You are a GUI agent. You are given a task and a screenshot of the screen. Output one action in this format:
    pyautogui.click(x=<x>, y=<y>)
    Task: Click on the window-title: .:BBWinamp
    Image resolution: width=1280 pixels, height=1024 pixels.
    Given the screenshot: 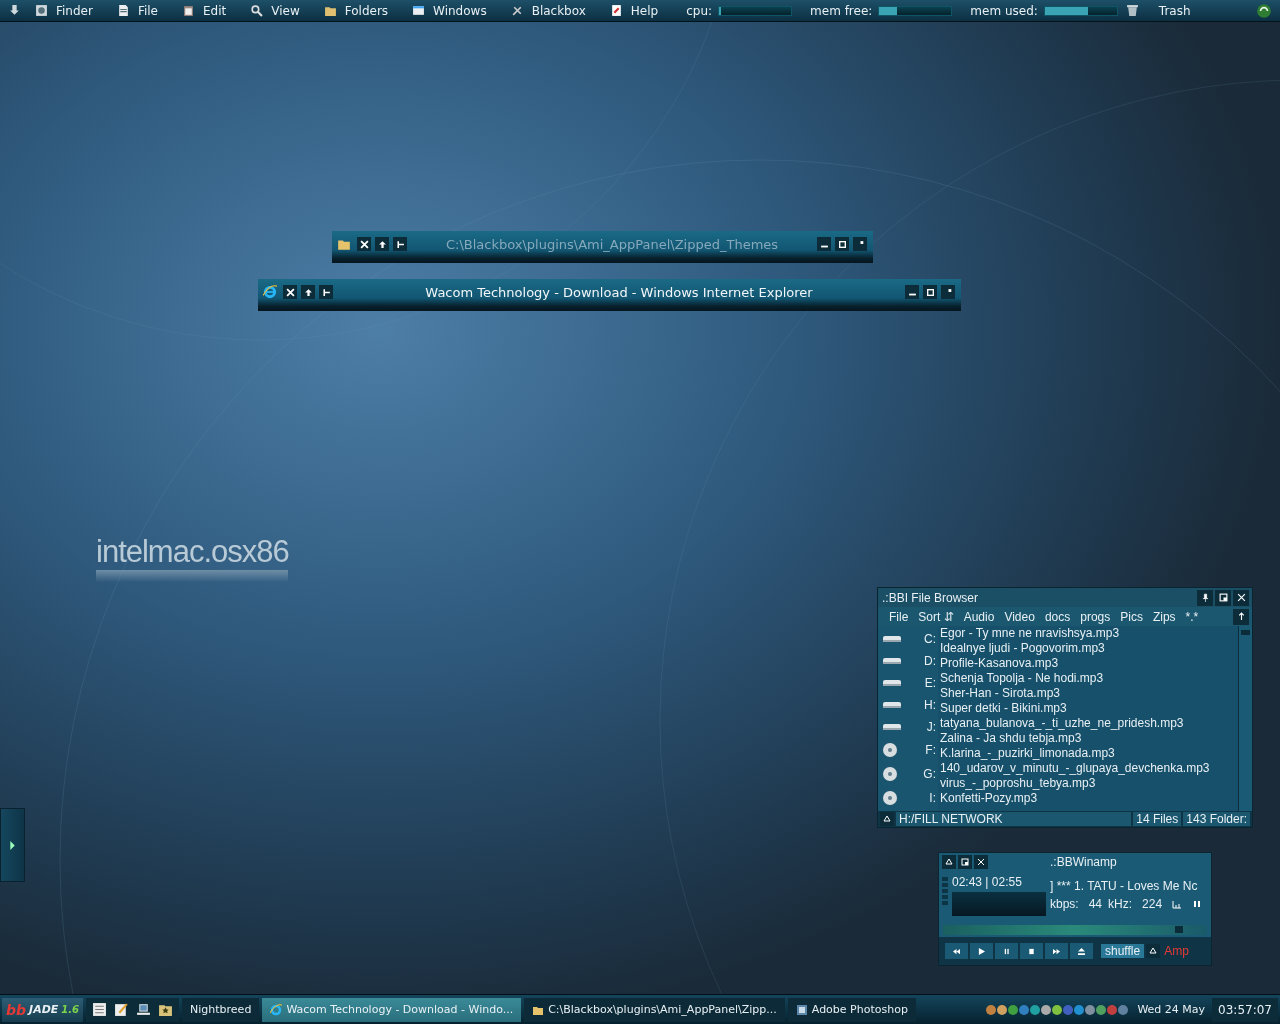 What is the action you would take?
    pyautogui.click(x=1083, y=862)
    